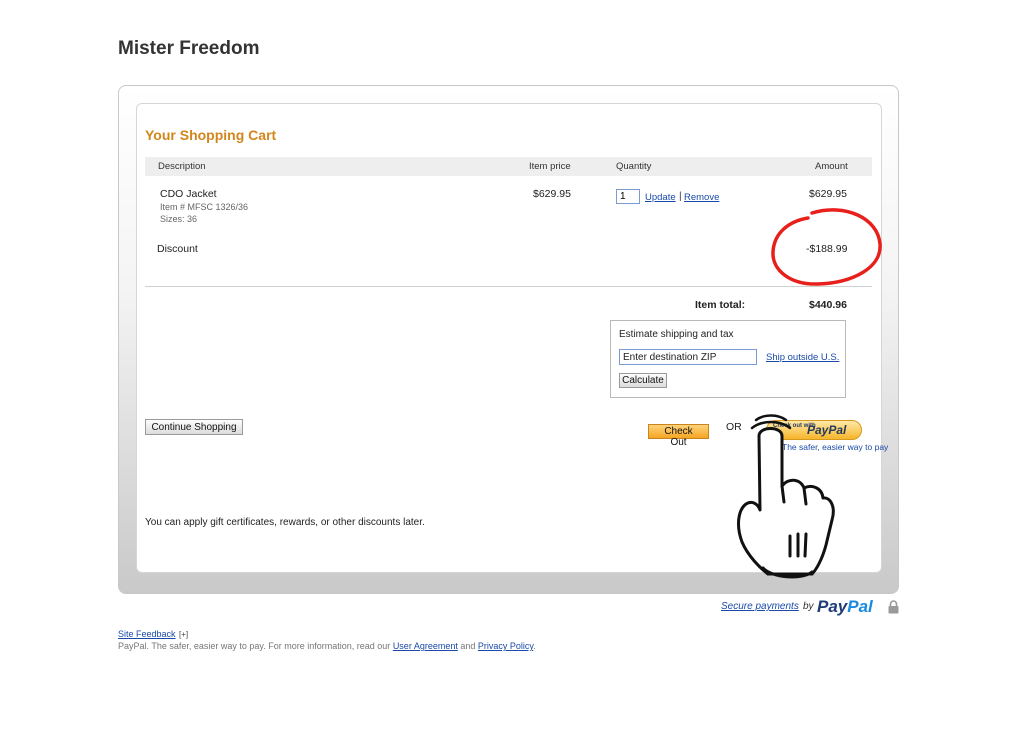 The height and width of the screenshot is (734, 1024). Describe the element at coordinates (831, 166) in the screenshot. I see `column-amount: Amount` at that location.